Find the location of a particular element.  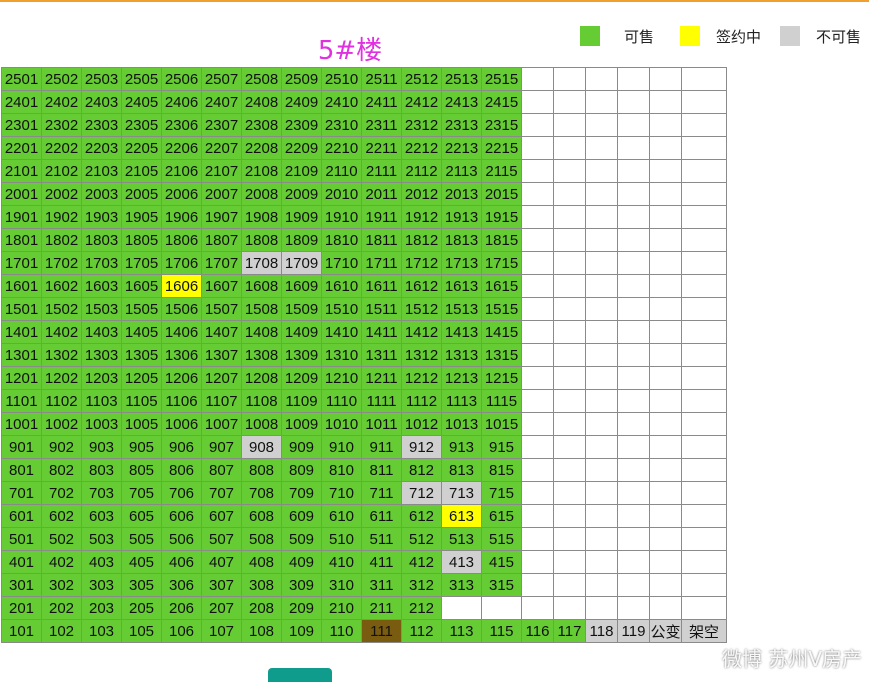

unit-cell: 2405 is located at coordinates (141, 102).